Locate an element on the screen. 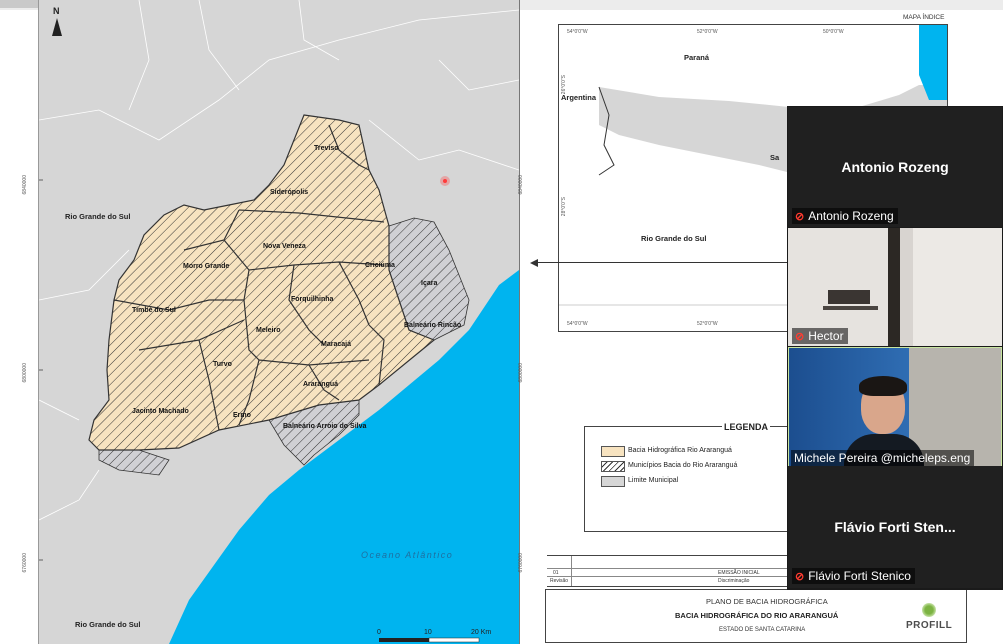 Image resolution: width=1003 pixels, height=644 pixels. label-forquilhinha: Forquilhinha is located at coordinates (312, 299).